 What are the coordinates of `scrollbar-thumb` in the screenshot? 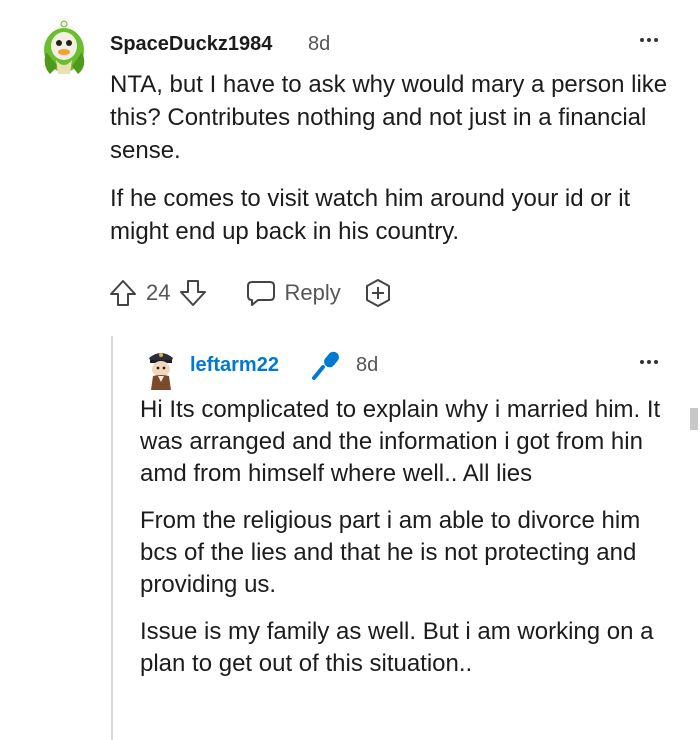 It's located at (694, 419).